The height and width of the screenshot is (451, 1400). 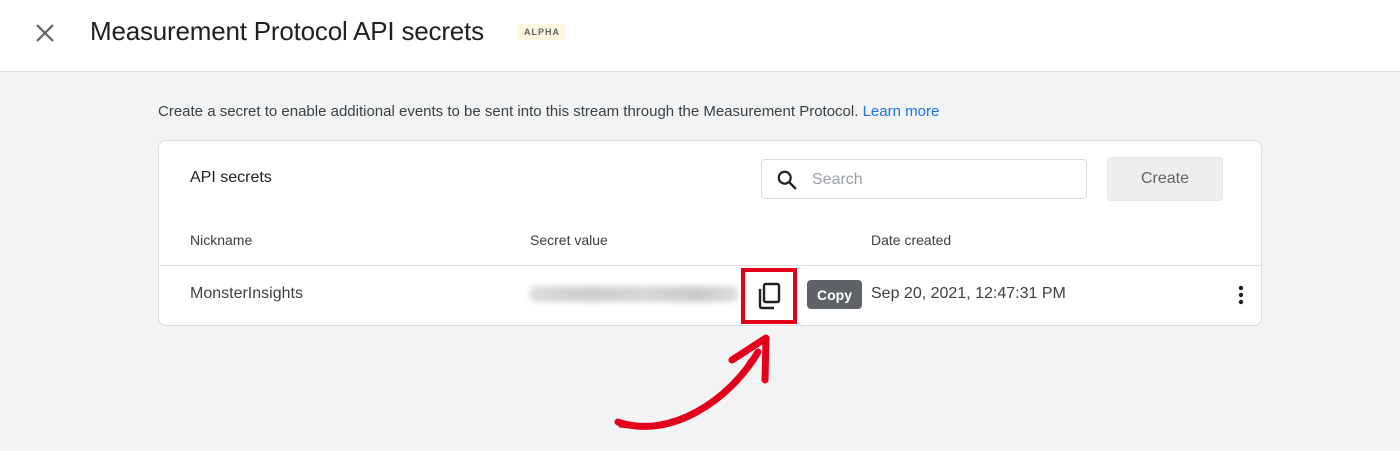 I want to click on row-menu-button, so click(x=1241, y=295).